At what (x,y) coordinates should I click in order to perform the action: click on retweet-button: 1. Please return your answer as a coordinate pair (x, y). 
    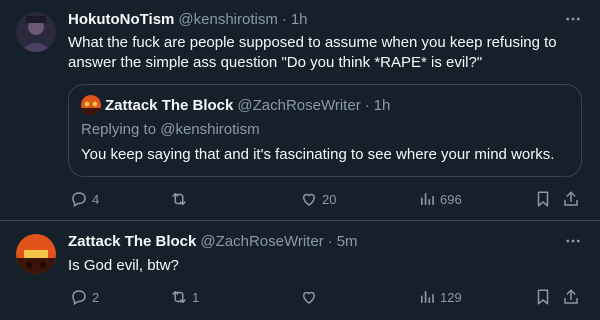
    Looking at the image, I should click on (184, 297).